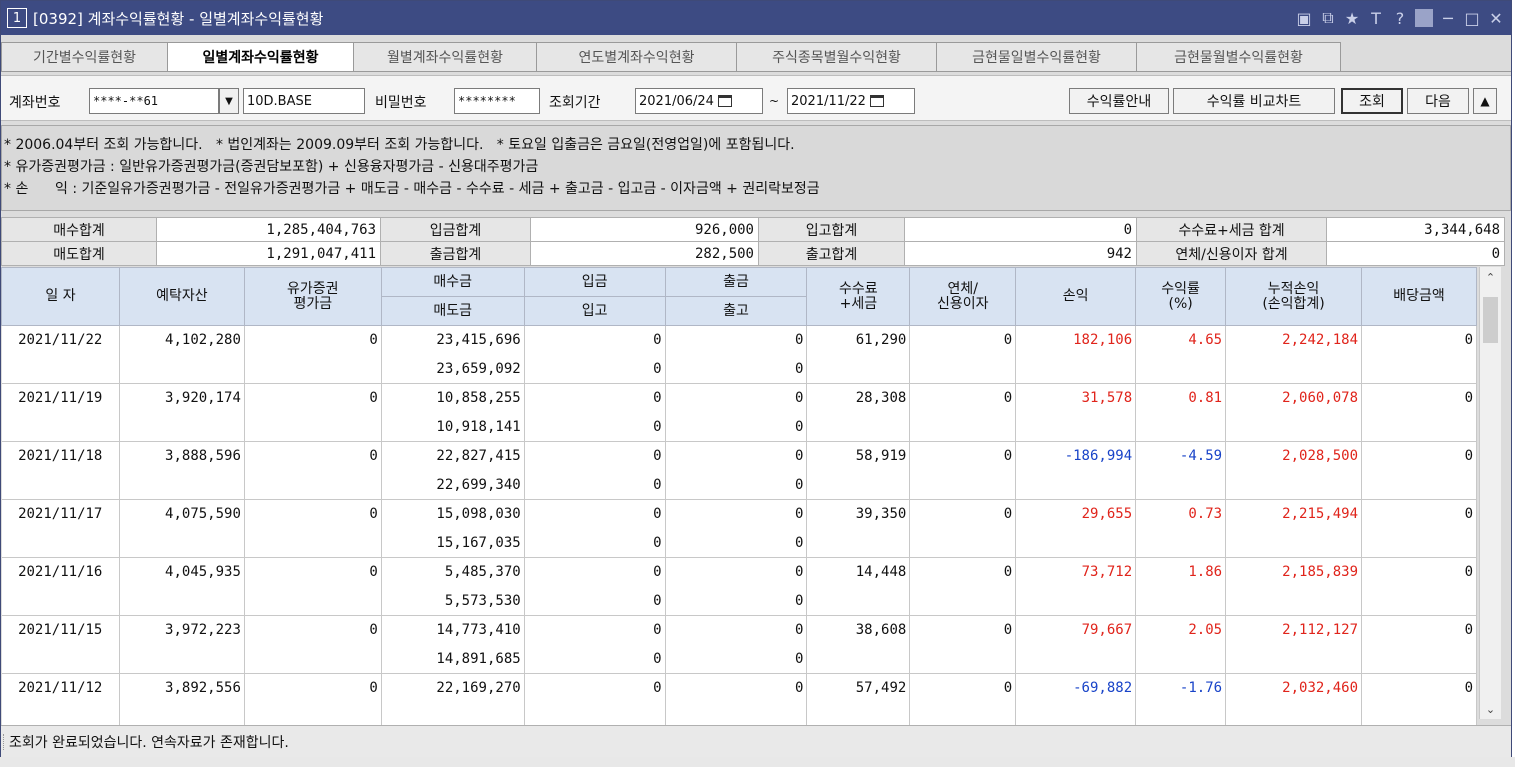  I want to click on font-icon: T, so click(1376, 18).